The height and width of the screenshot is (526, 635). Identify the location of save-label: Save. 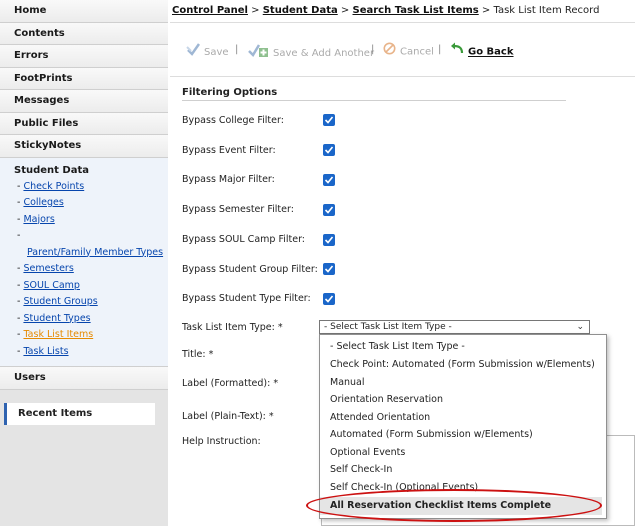
(216, 52).